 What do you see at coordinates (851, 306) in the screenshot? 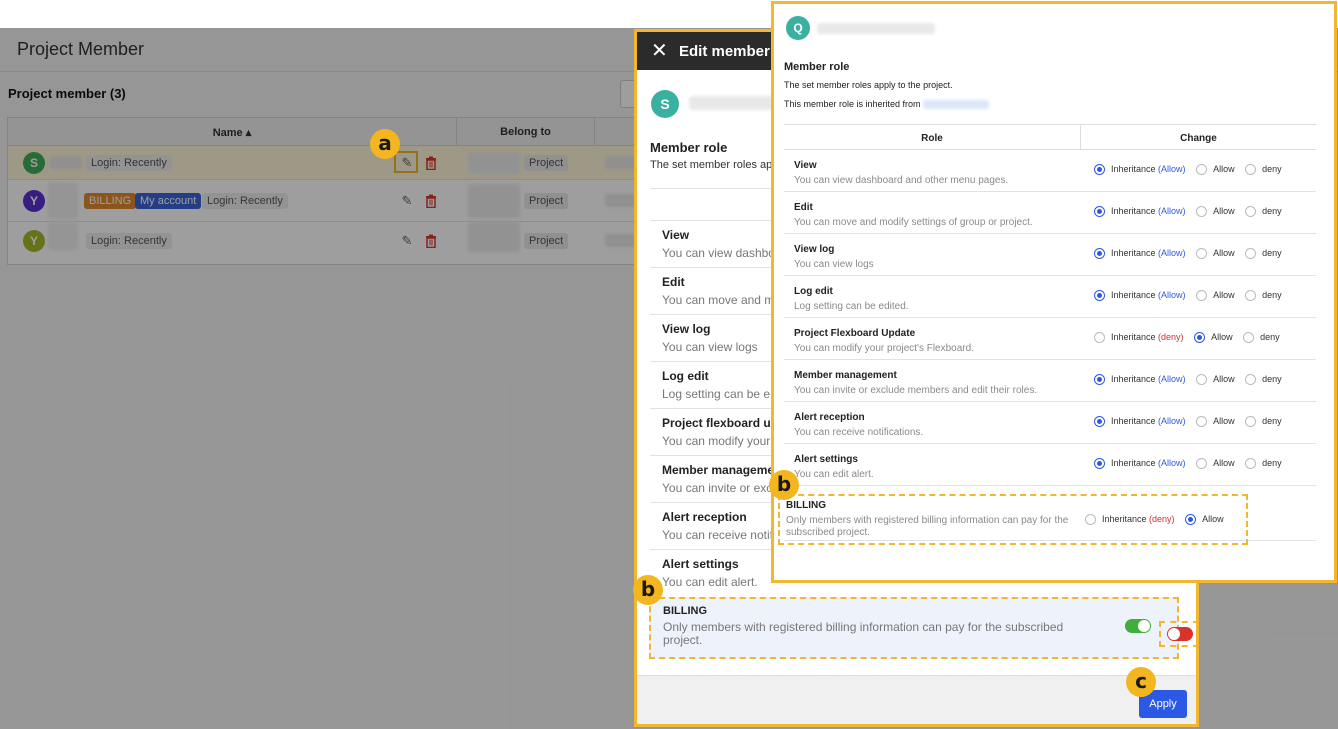
I see `role-desc: Log setting can be edited.` at bounding box center [851, 306].